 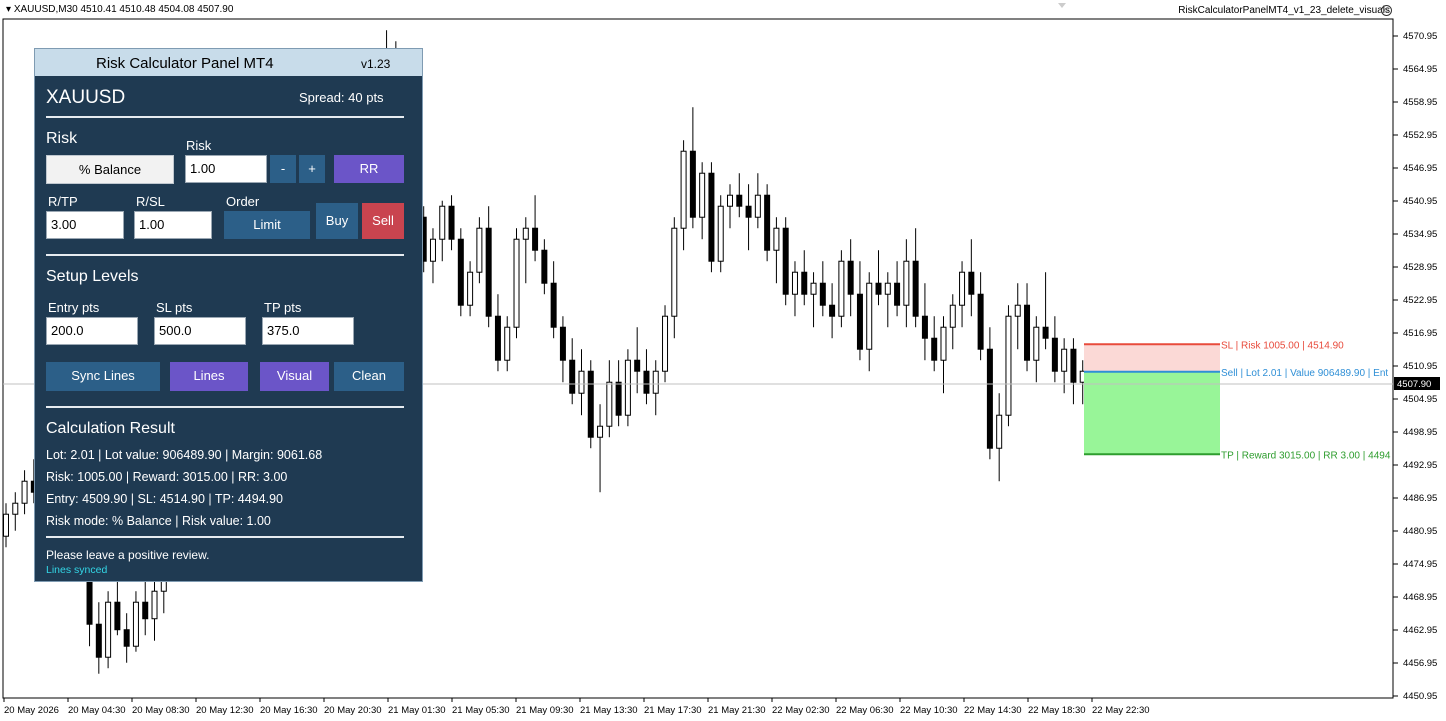 What do you see at coordinates (85, 225) in the screenshot?
I see `rtp-input: 3.00` at bounding box center [85, 225].